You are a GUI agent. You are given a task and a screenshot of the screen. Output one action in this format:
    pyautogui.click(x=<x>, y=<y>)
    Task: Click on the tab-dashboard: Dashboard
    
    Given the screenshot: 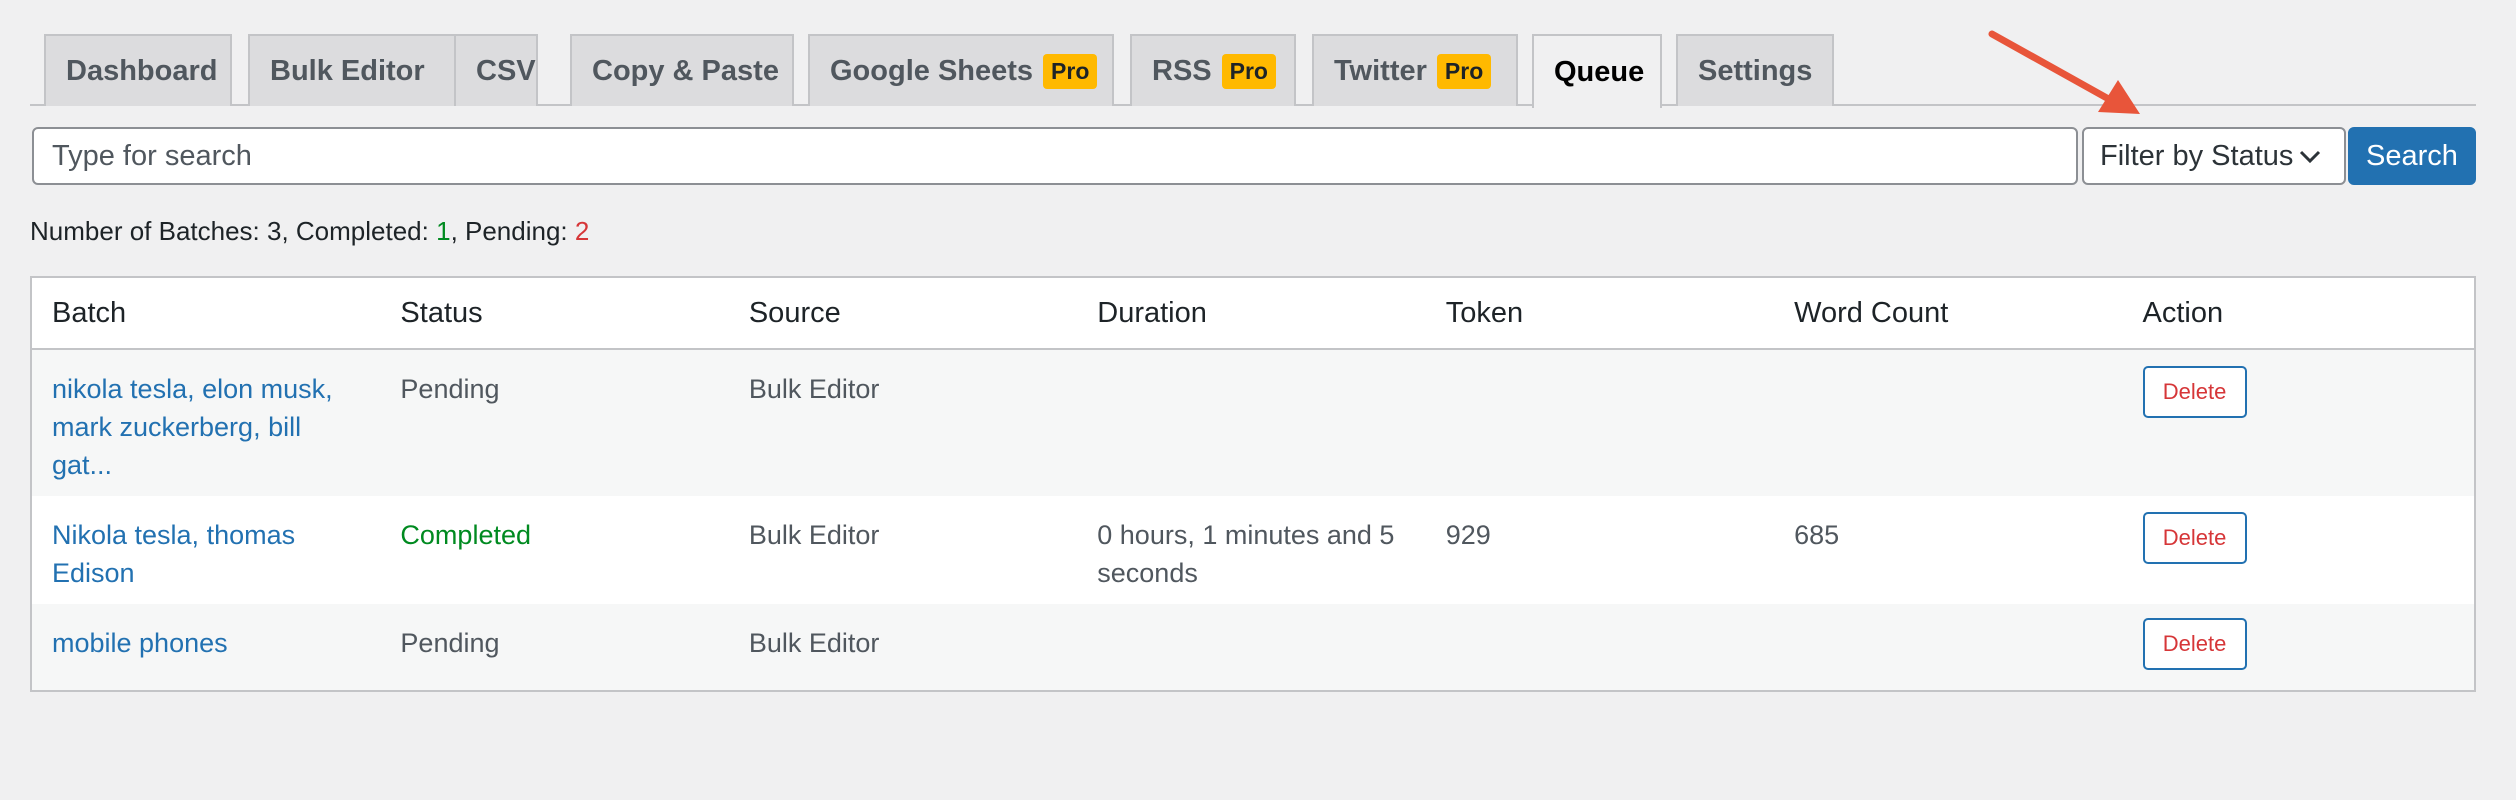 What is the action you would take?
    pyautogui.click(x=138, y=70)
    